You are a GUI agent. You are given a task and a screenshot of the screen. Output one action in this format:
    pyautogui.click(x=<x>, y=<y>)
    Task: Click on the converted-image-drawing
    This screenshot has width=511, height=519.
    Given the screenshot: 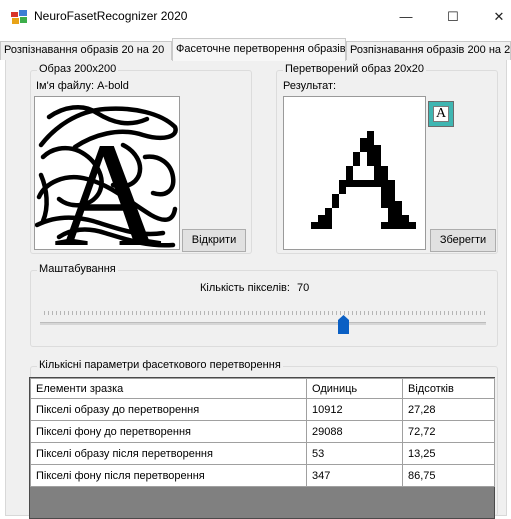 What is the action you would take?
    pyautogui.click(x=363, y=180)
    